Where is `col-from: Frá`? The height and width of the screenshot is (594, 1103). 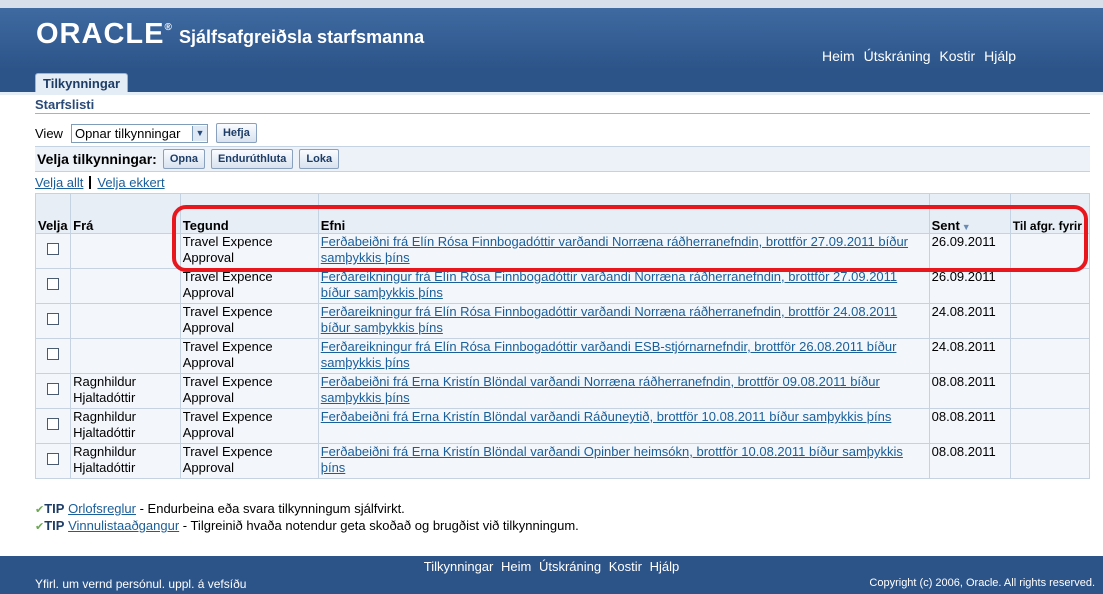
col-from: Frá is located at coordinates (125, 213).